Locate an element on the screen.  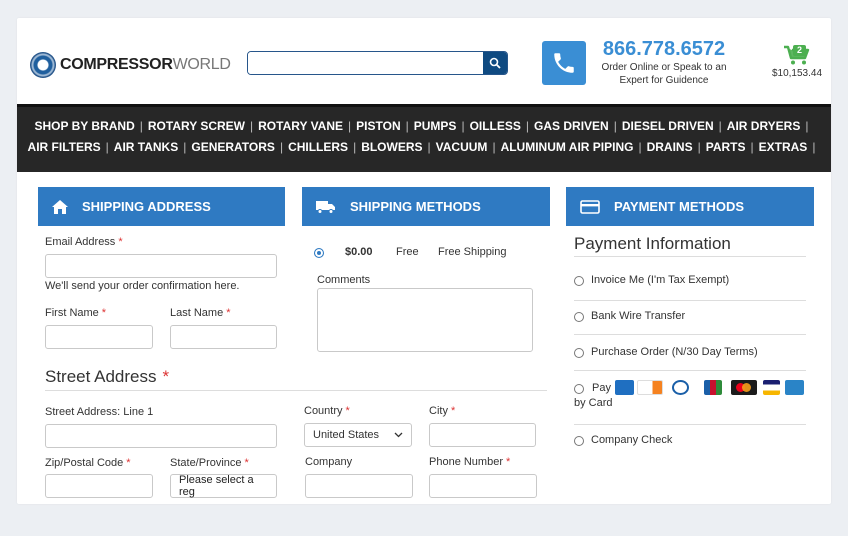
nav-link-diesel-driven: DIESEL DRIVEN is located at coordinates (674, 126).